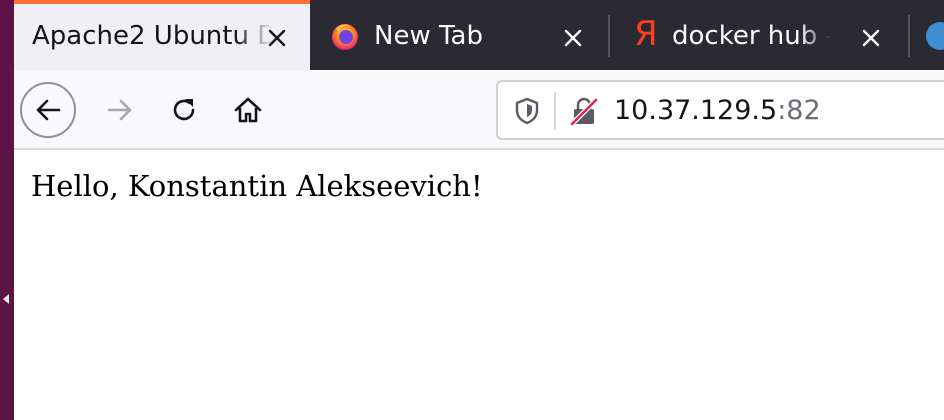  I want to click on tab-title: docker hub — Яндекс, so click(752, 36).